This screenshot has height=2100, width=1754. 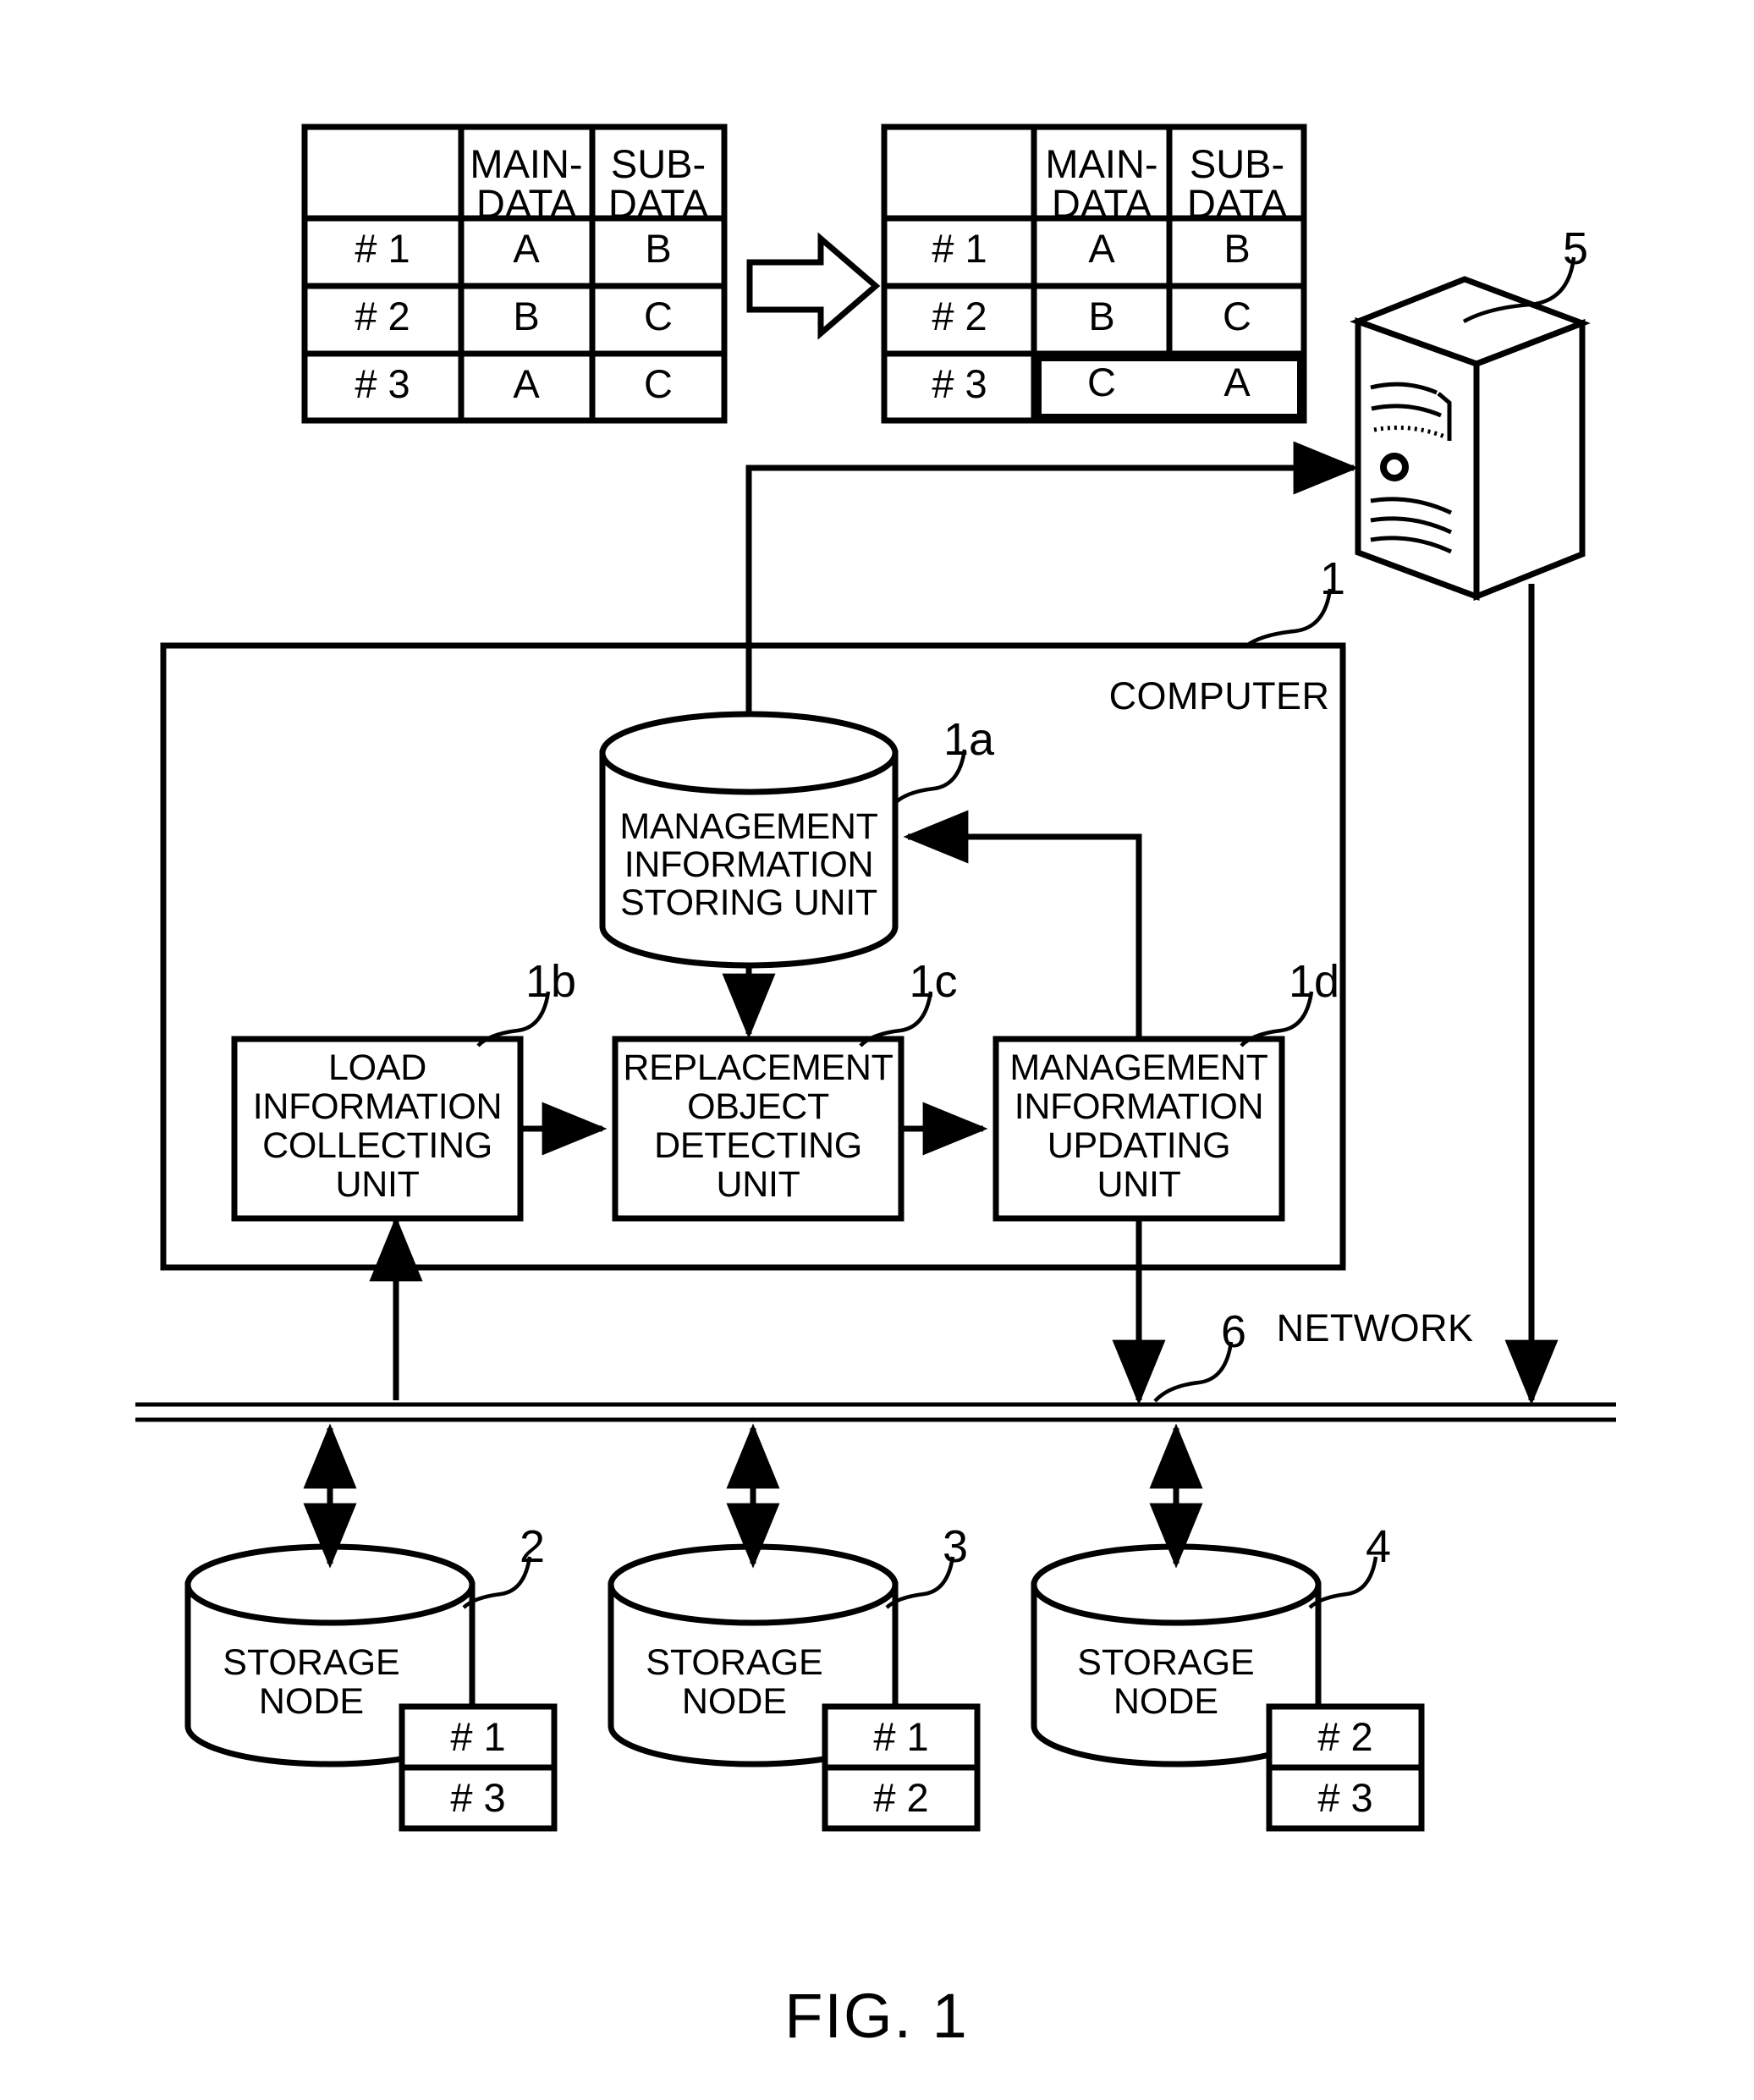 I want to click on storage-node-4-slot-1: # 3, so click(x=1345, y=1798).